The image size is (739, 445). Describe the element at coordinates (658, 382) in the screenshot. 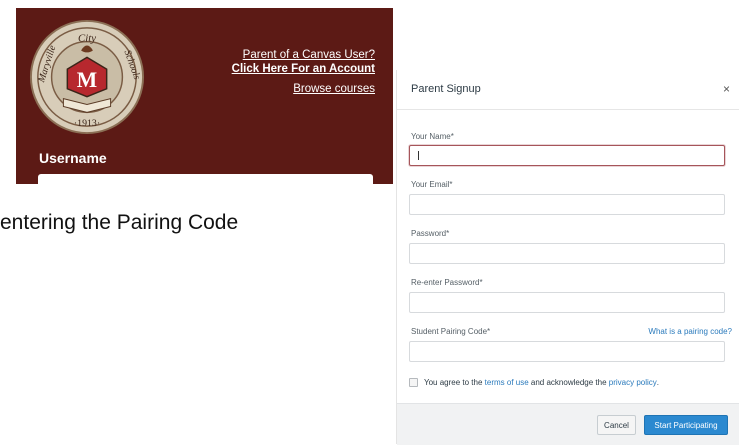

I see `agree-suffix: .` at that location.